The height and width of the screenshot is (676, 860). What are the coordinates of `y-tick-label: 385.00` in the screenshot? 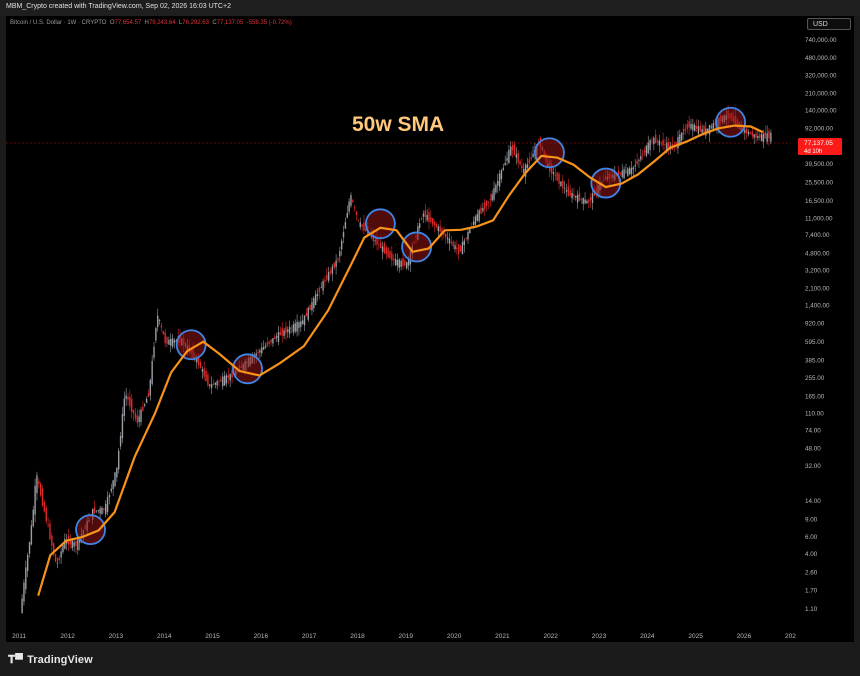 It's located at (815, 360).